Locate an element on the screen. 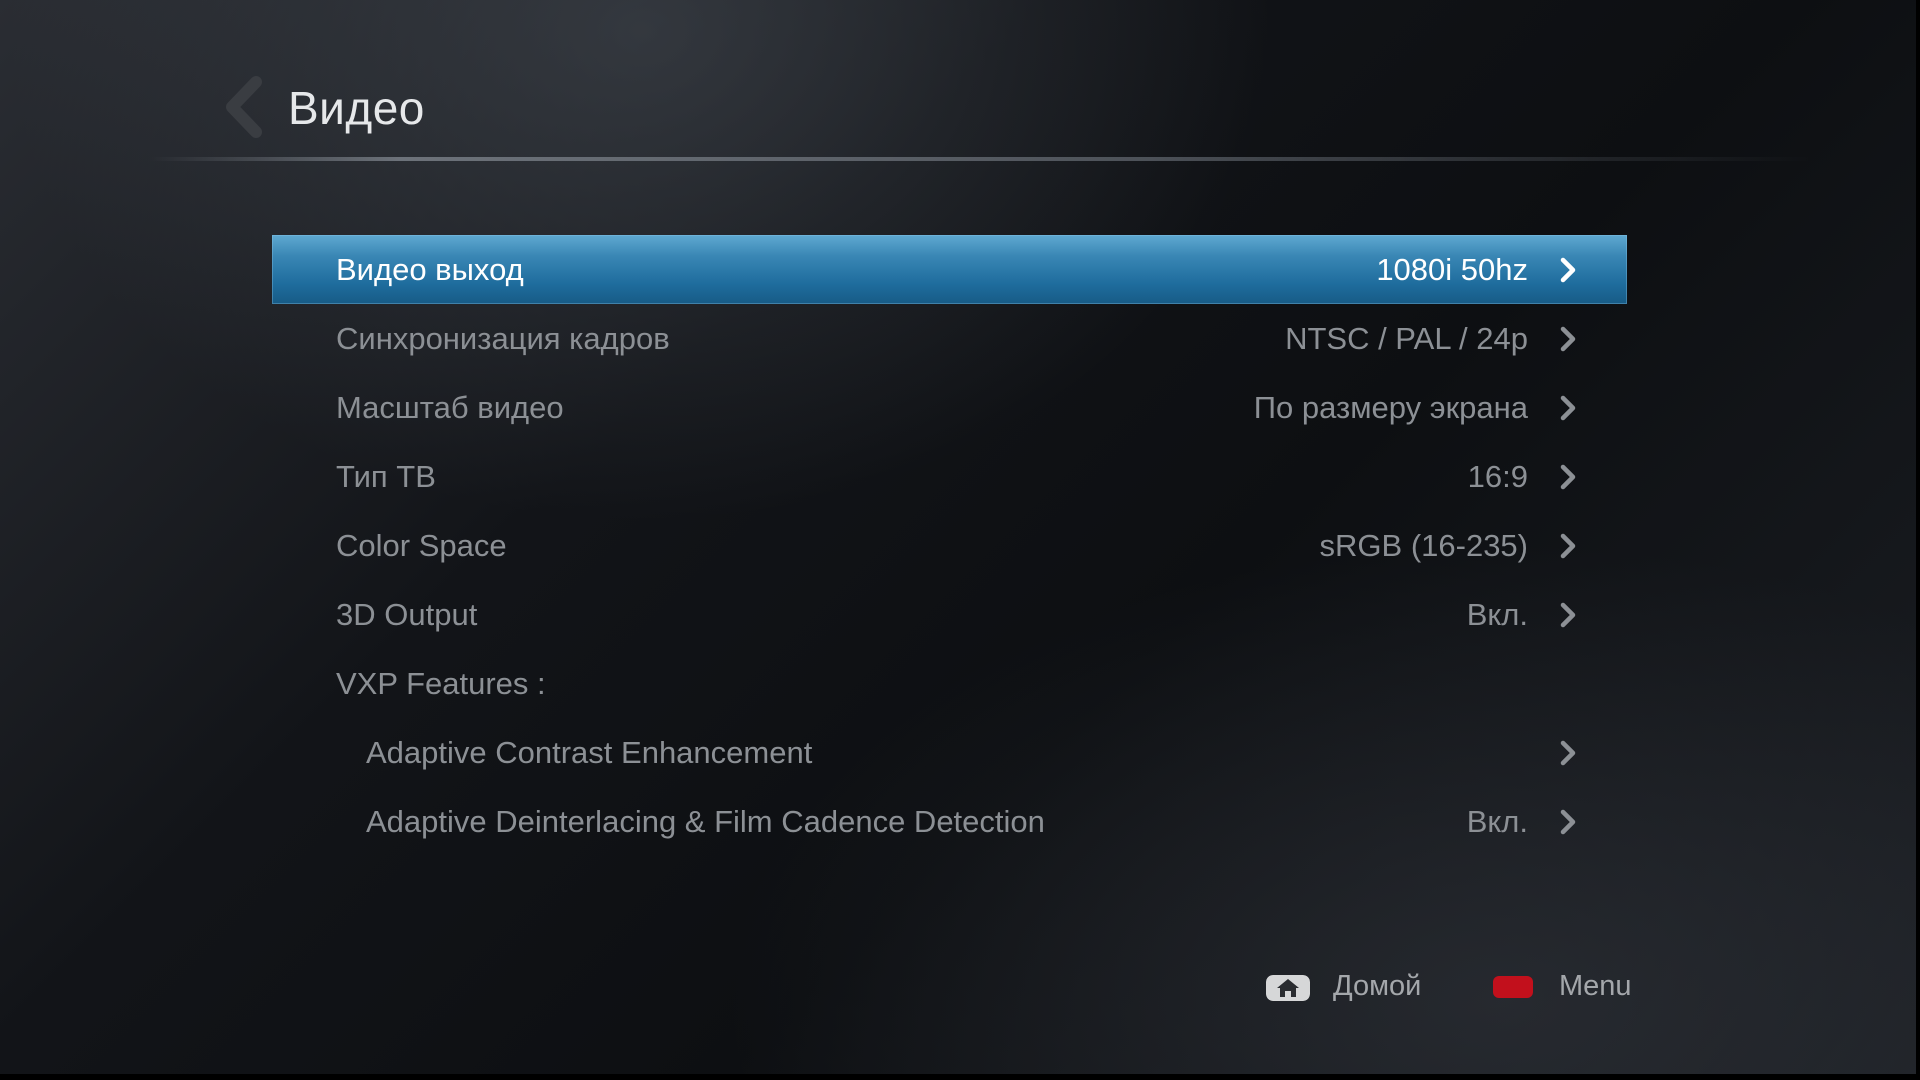 Image resolution: width=1920 pixels, height=1080 pixels. home-key-icon is located at coordinates (1288, 988).